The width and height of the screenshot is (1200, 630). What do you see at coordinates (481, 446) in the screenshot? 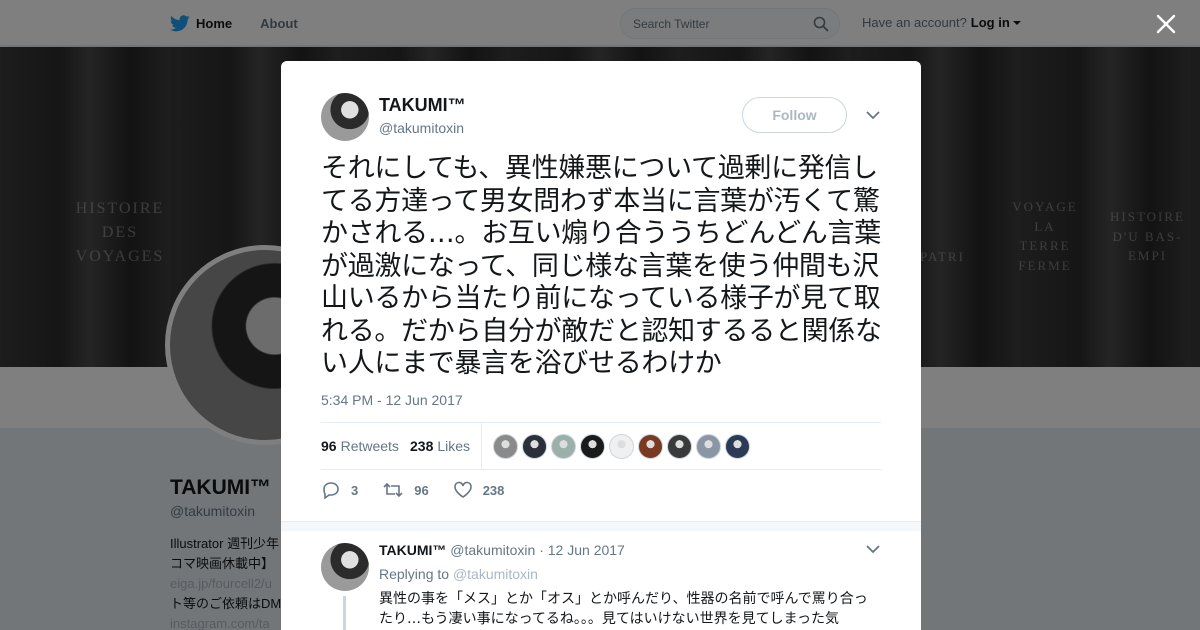
I see `stats-divider` at bounding box center [481, 446].